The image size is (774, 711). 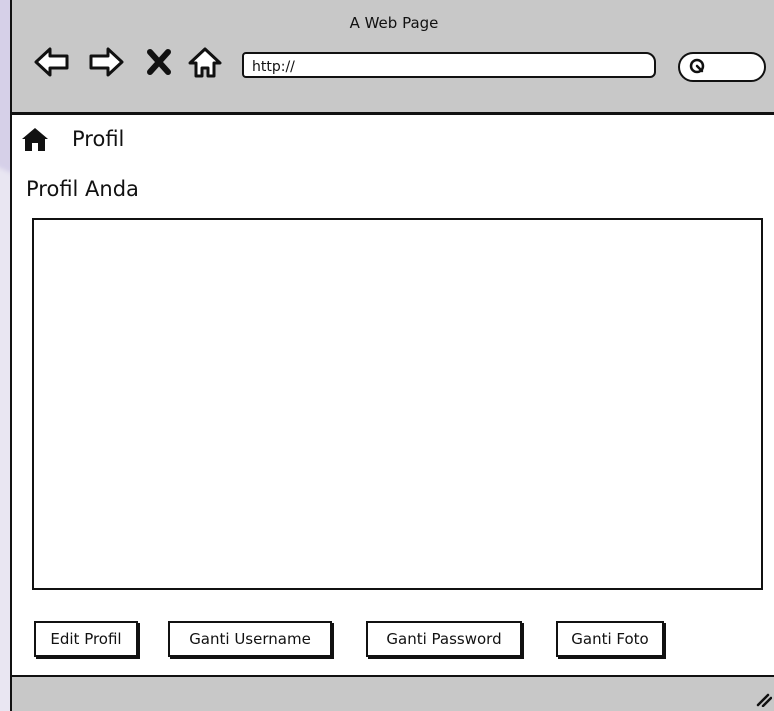 What do you see at coordinates (106, 62) in the screenshot?
I see `forward-arrow-icon` at bounding box center [106, 62].